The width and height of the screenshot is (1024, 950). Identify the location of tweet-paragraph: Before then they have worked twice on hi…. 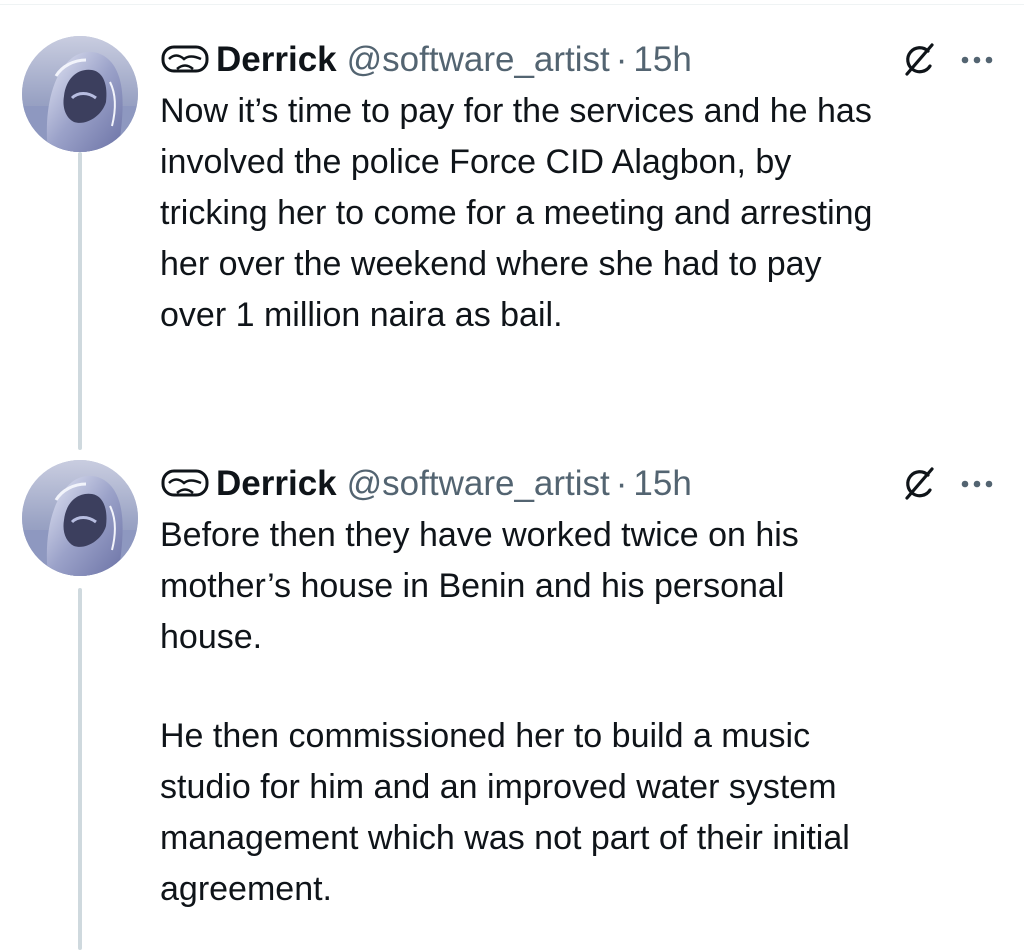
(479, 586).